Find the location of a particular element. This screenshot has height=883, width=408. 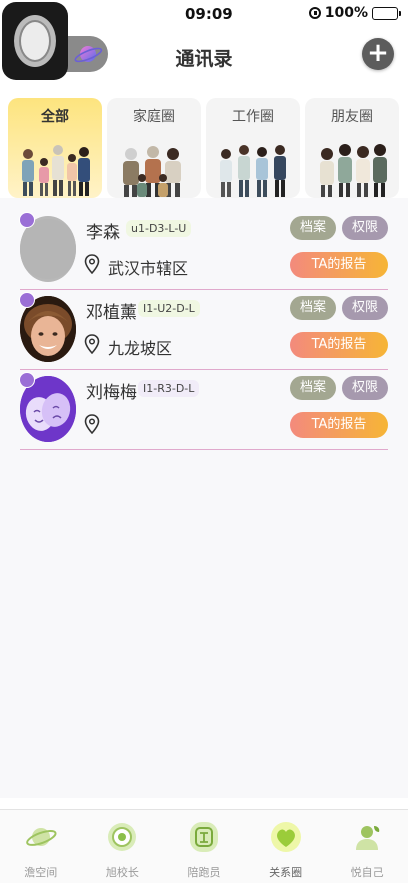

family-illustration is located at coordinates (152, 171).